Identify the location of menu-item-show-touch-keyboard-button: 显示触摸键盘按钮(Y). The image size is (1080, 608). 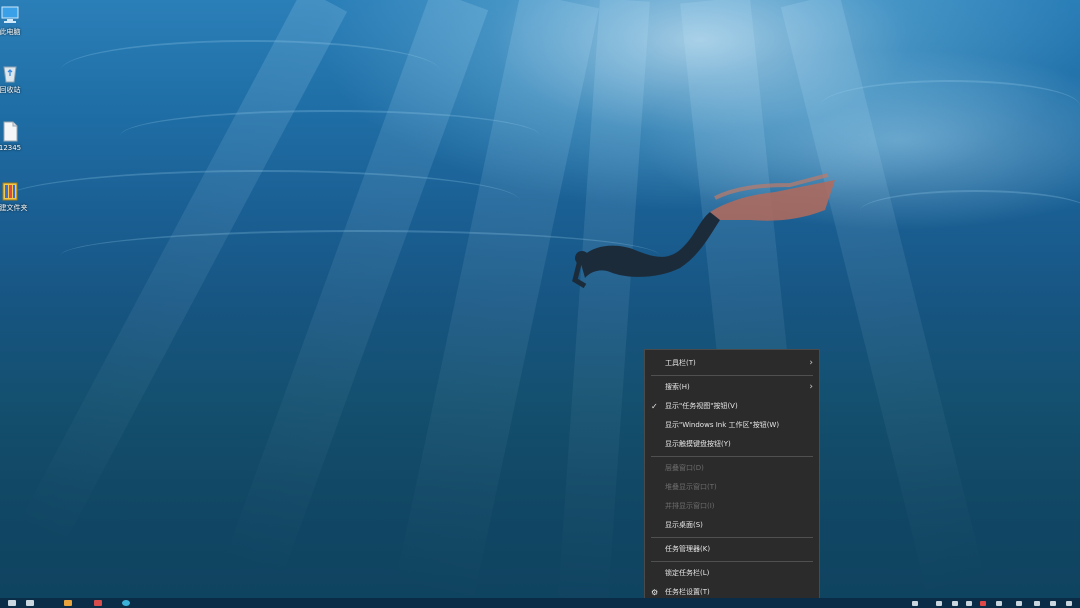
(732, 444).